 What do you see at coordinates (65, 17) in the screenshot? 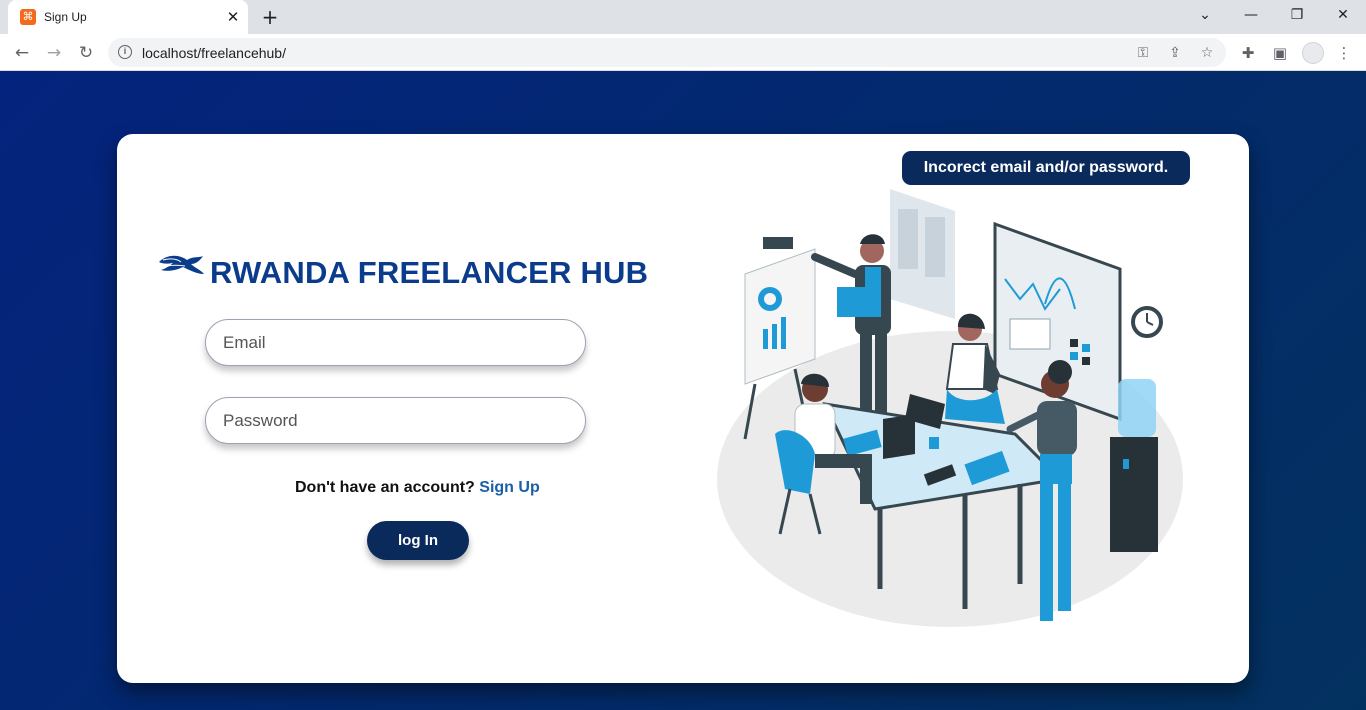
I see `tab-title: Sign Up` at bounding box center [65, 17].